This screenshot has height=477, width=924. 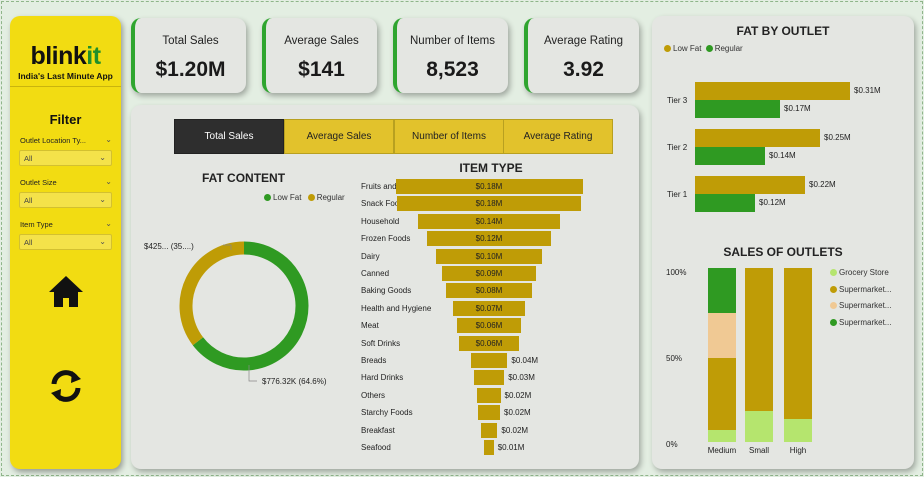 I want to click on slicer-label-outlet-location: Outlet Location Ty... ⌄, so click(x=66, y=140).